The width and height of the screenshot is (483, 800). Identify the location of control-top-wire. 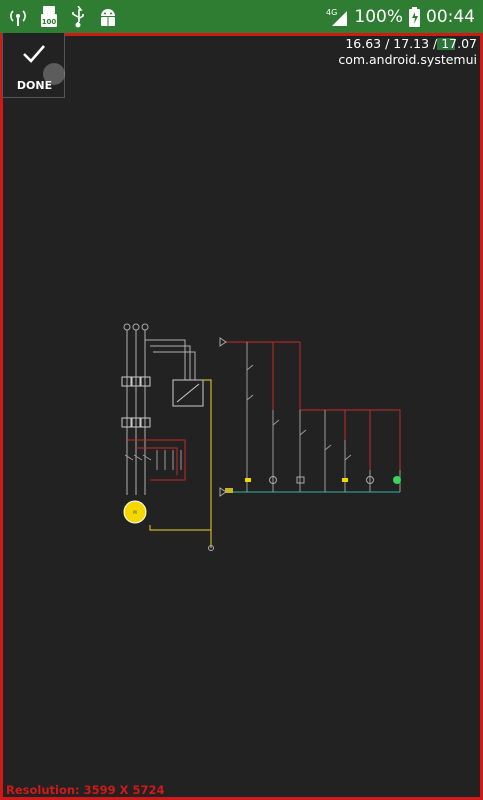
(313, 405).